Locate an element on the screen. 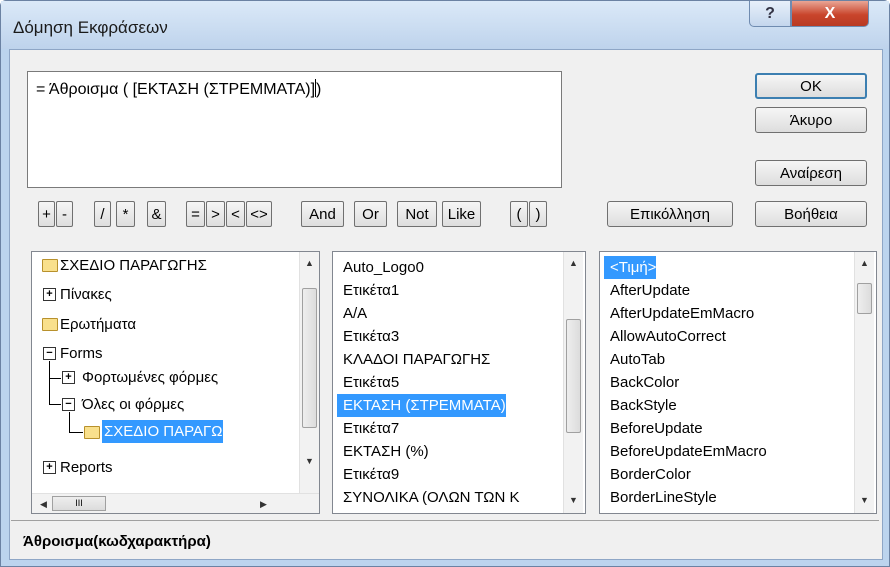 The width and height of the screenshot is (890, 567). operator-divide-button: / is located at coordinates (102, 214).